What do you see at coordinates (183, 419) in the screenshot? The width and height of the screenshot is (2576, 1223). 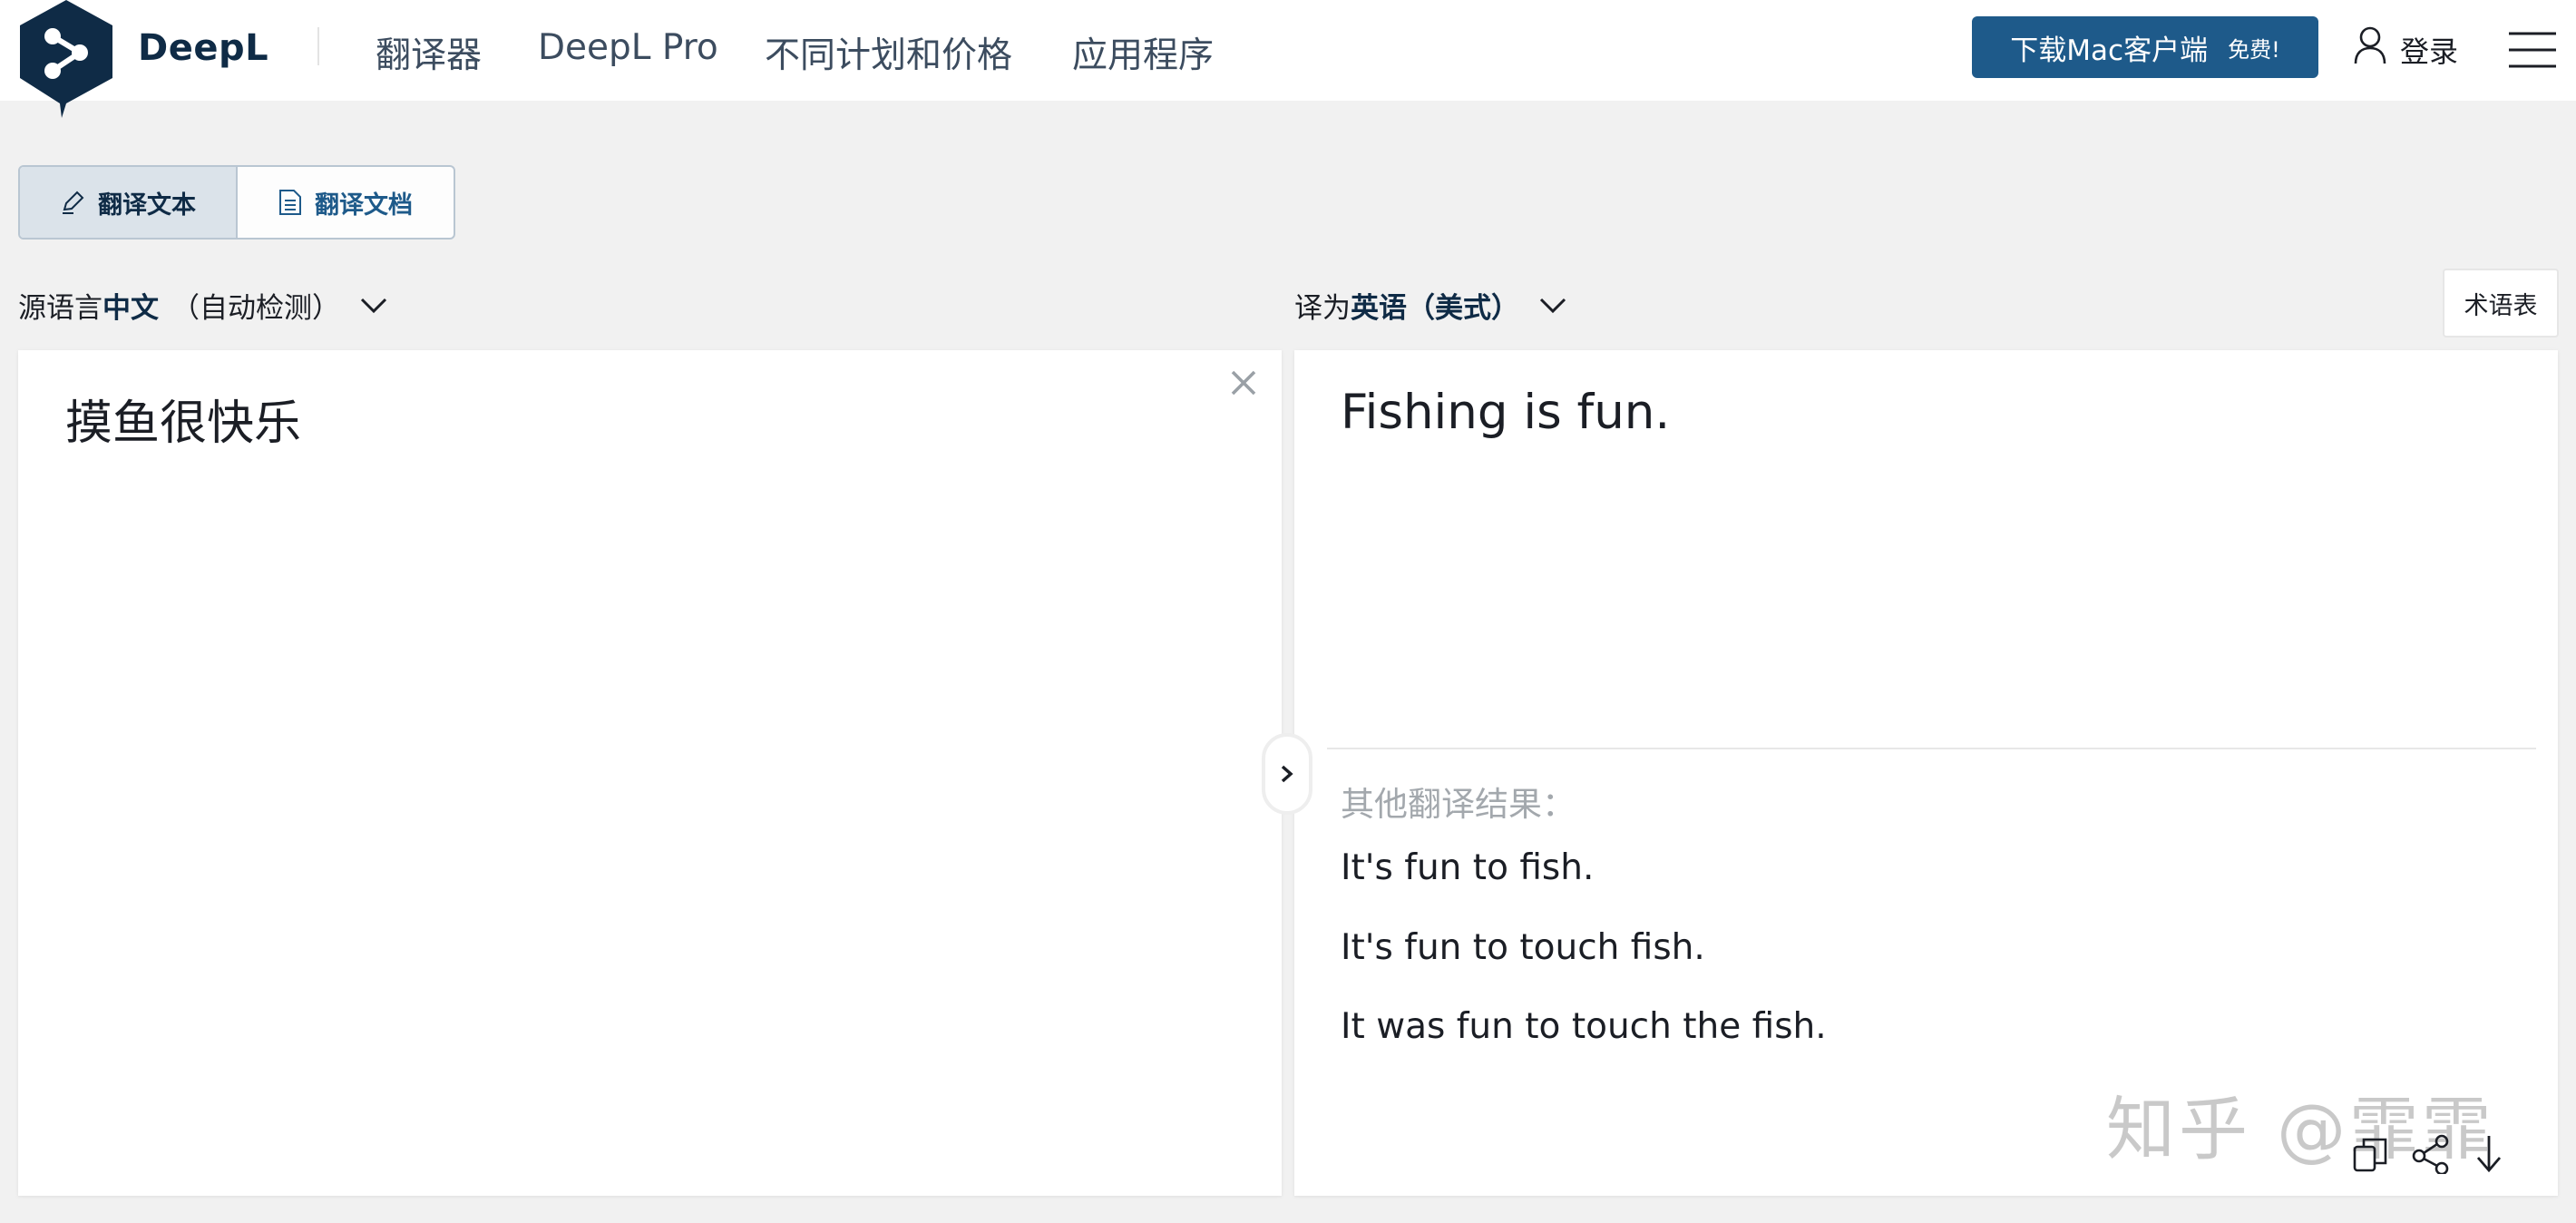 I see `source-text-input: 摸鱼很快乐` at bounding box center [183, 419].